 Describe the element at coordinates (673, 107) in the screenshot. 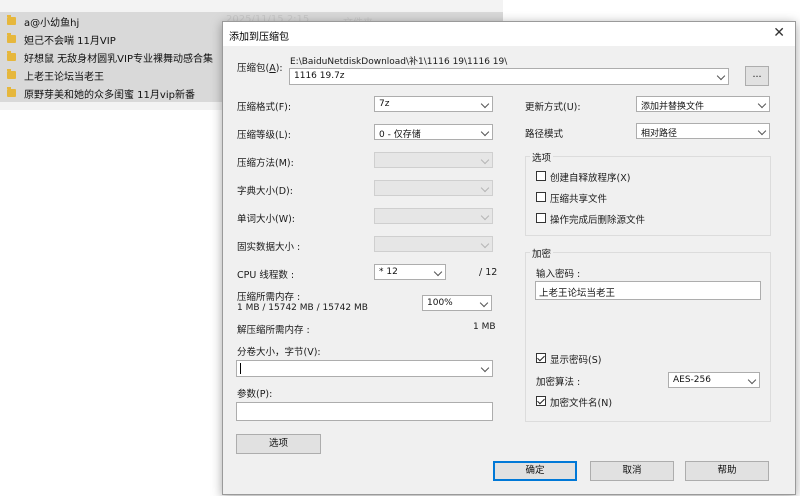

I see `update-value: 添加并替换文件` at that location.